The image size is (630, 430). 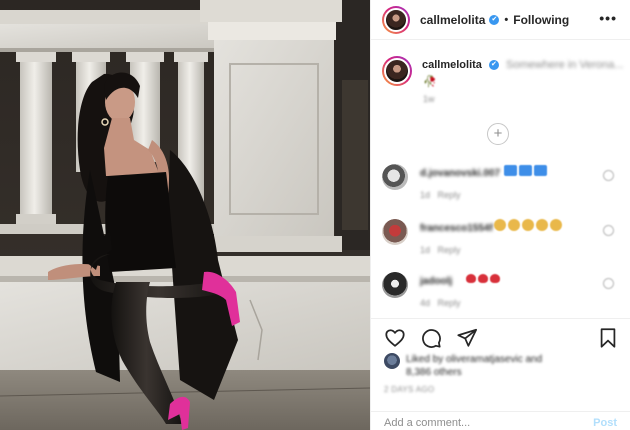 I want to click on more-options-icon: •••, so click(x=608, y=18).